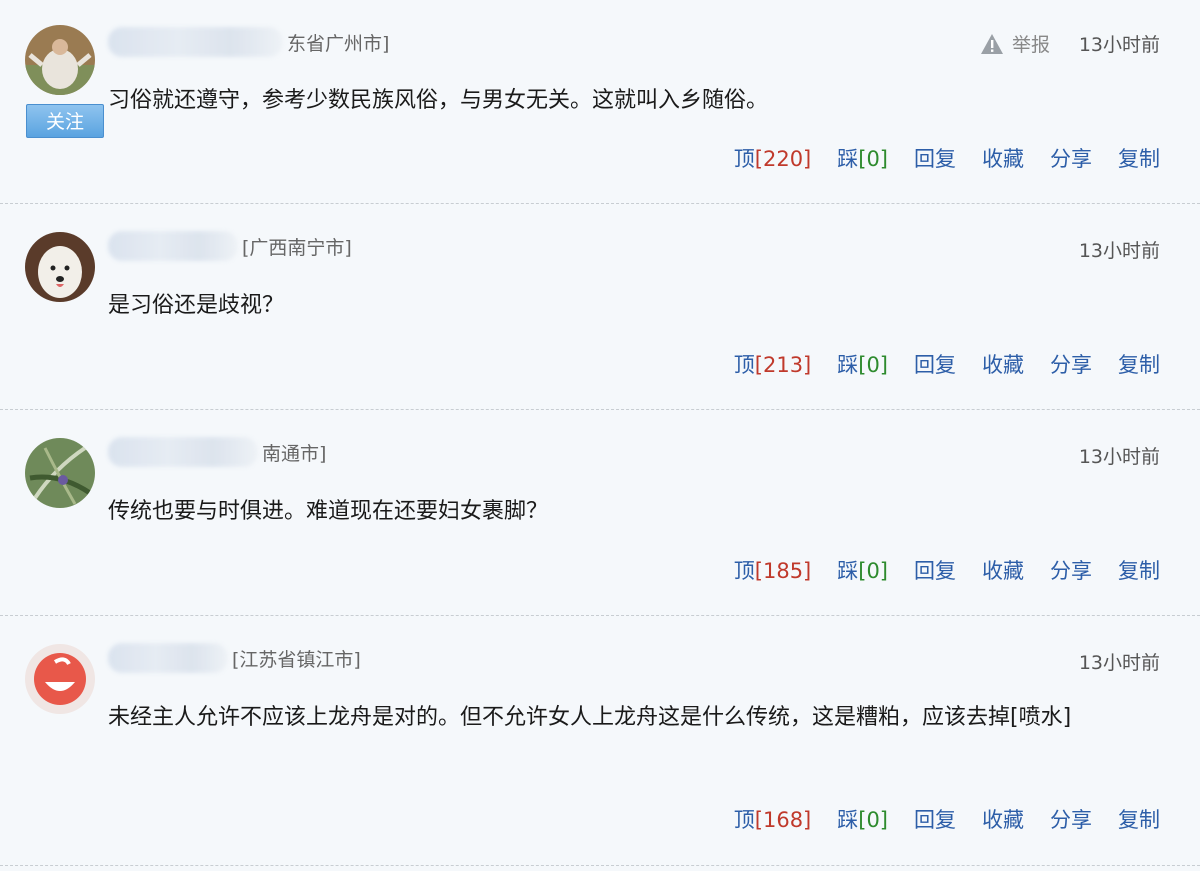 This screenshot has width=1200, height=871. I want to click on comment-meta: 东省广州市], so click(248, 42).